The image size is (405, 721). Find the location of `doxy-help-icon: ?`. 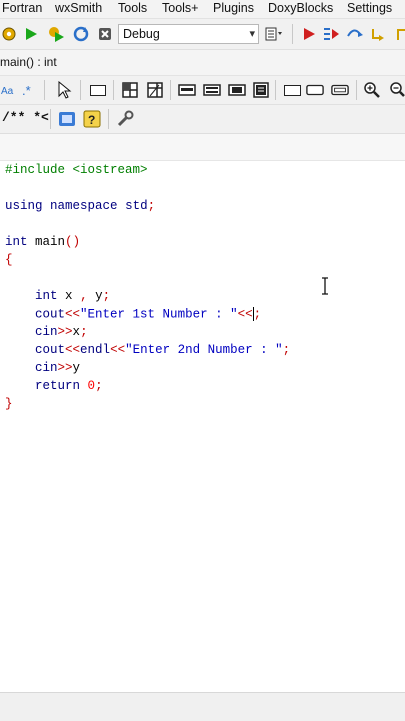

doxy-help-icon: ? is located at coordinates (92, 119).